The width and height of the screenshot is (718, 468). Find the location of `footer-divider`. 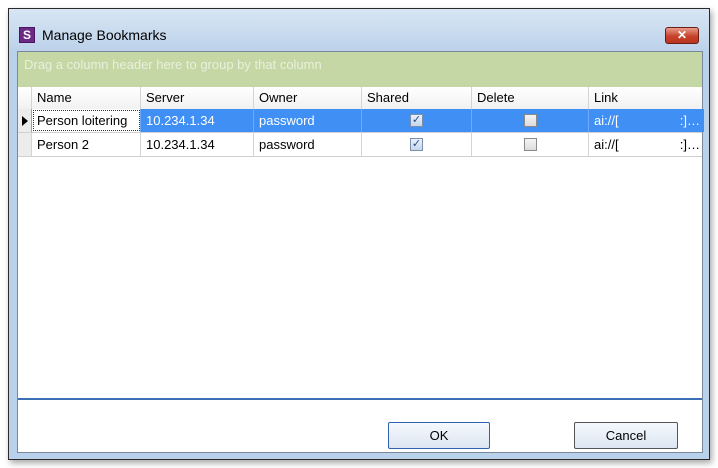

footer-divider is located at coordinates (360, 399).